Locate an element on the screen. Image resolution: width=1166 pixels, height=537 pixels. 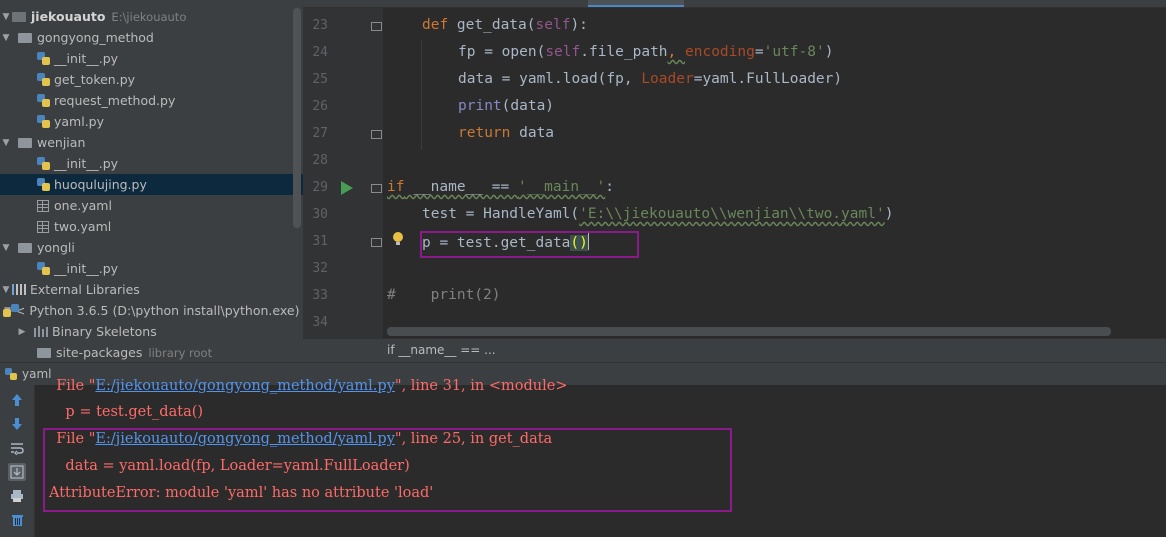
tree-item-label: one.yaml is located at coordinates (83, 205).